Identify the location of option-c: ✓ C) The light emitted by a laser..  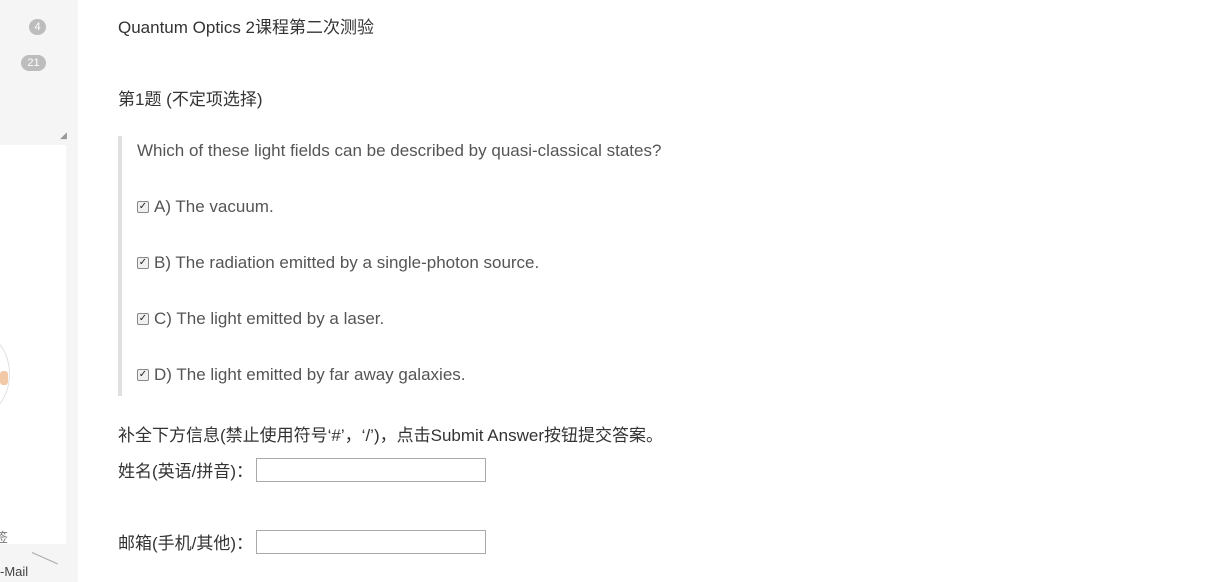
(260, 319).